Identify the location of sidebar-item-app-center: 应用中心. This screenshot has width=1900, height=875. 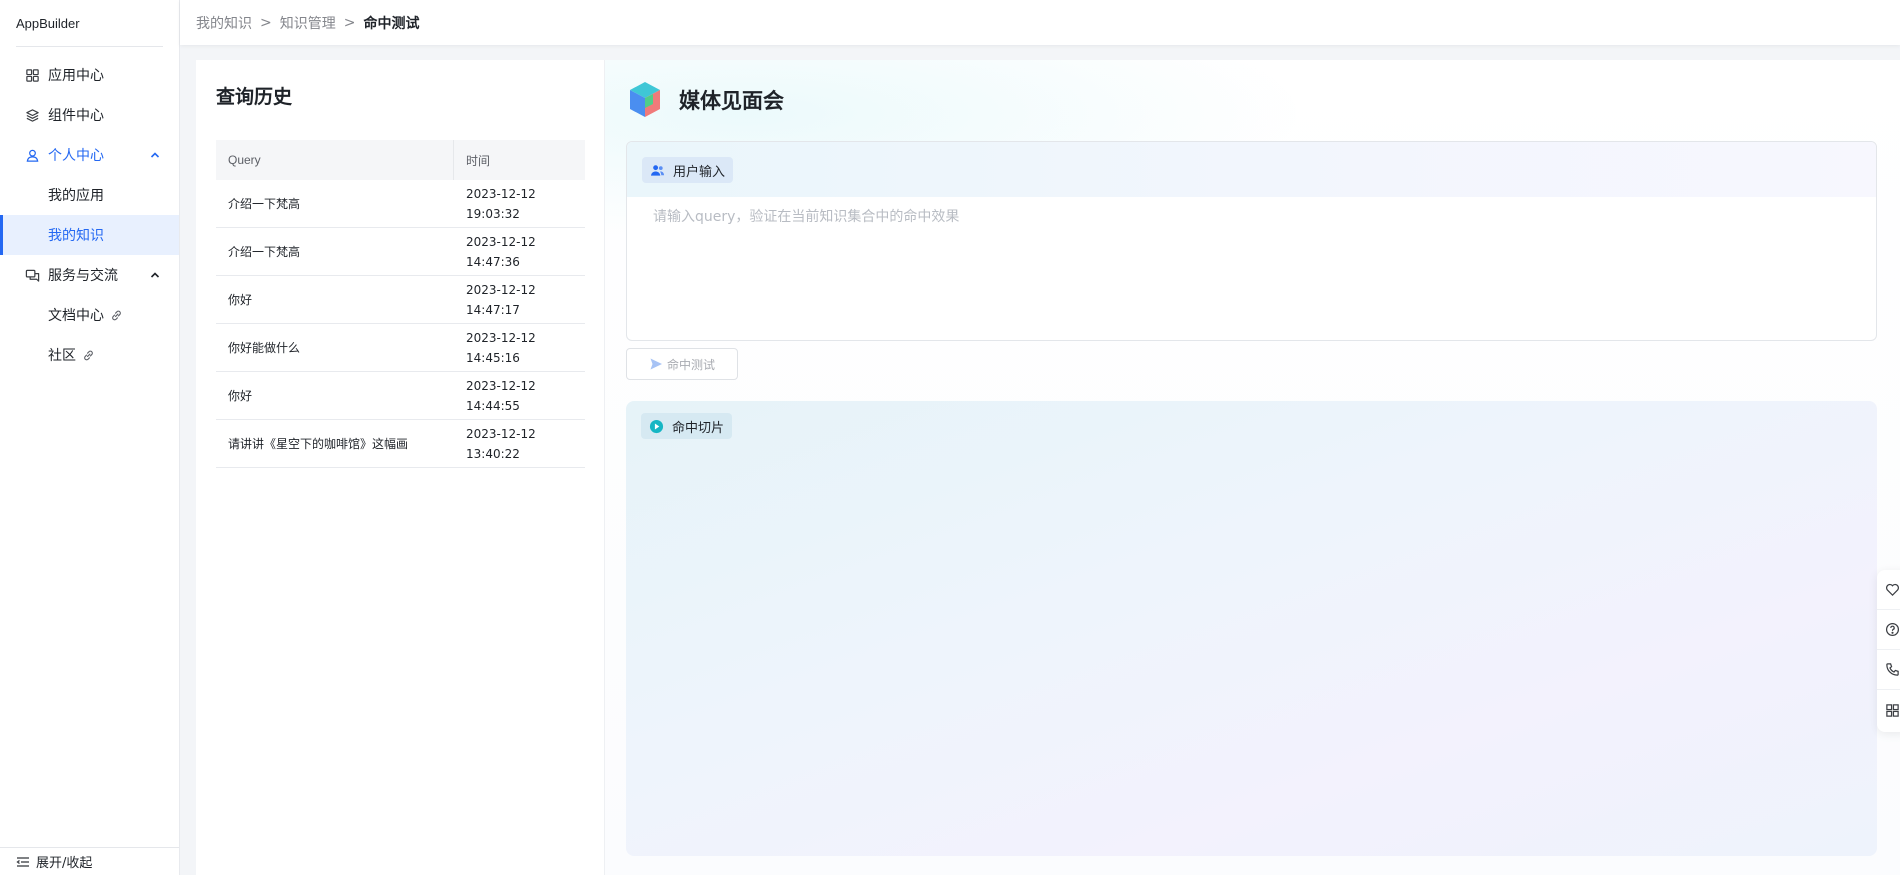
(89, 75).